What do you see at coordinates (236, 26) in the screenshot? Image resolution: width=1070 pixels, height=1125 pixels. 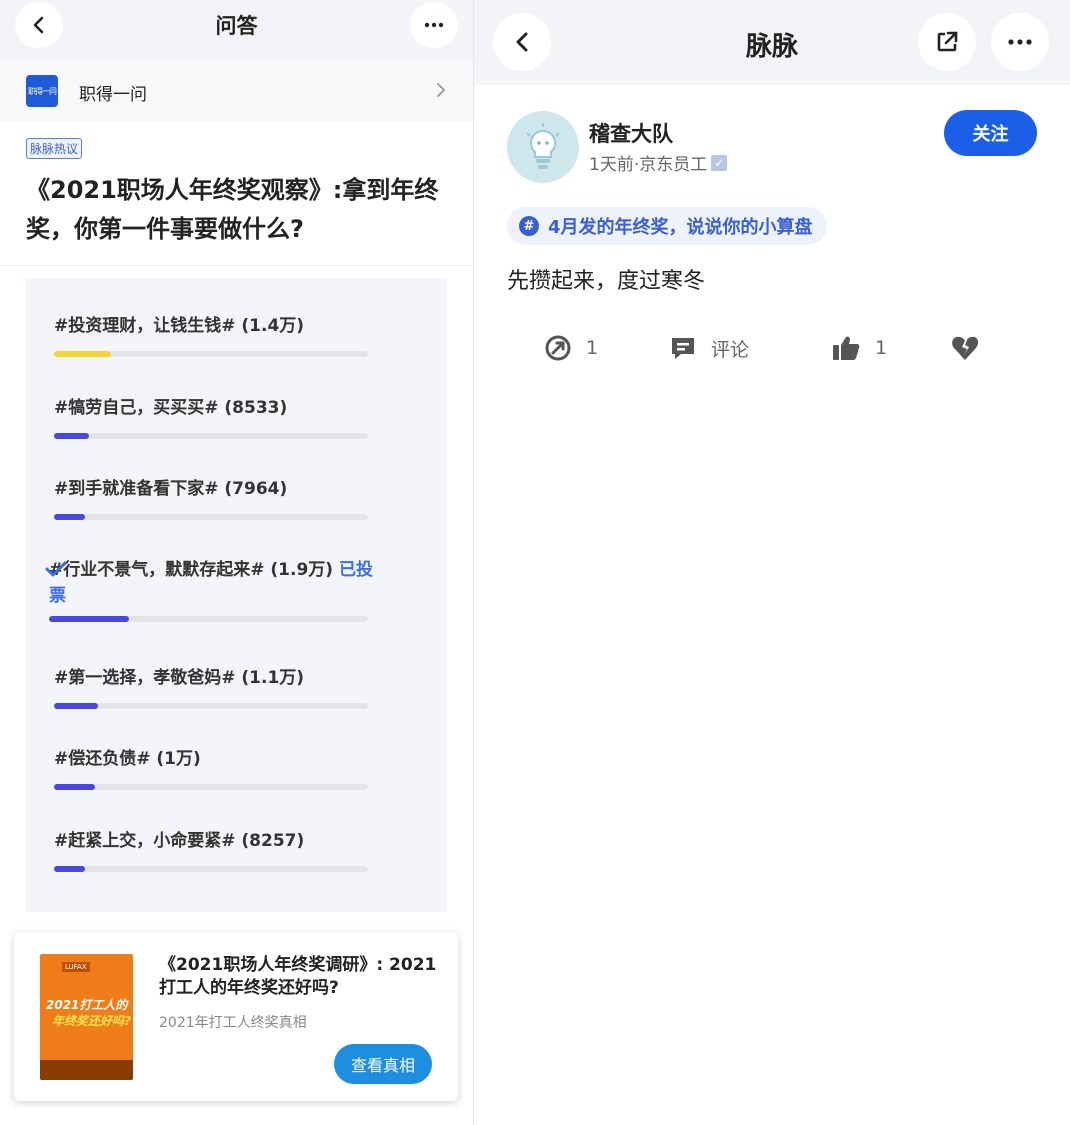 I see `page-title: 问答` at bounding box center [236, 26].